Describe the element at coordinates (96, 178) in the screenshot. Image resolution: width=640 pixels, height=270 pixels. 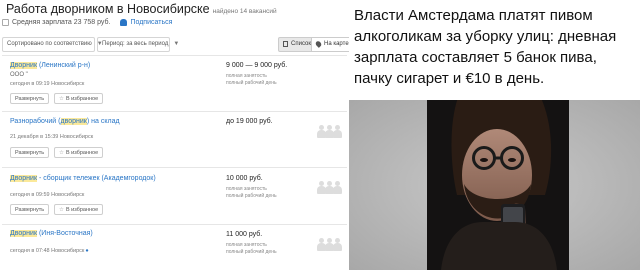
I see `vacancy-title-suffix: - сборщик тележек (Академгородок)` at that location.